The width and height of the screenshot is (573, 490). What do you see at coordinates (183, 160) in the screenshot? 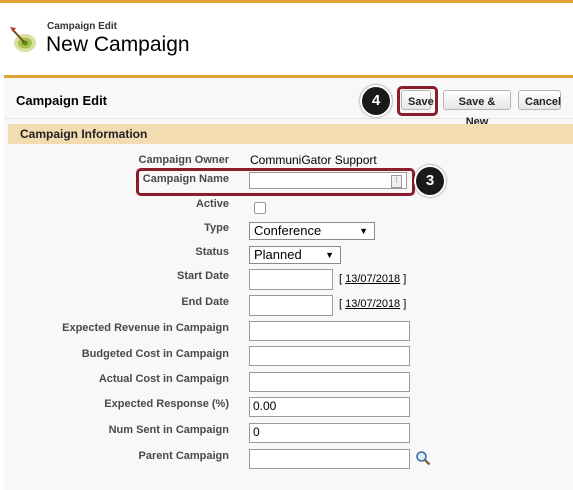
I see `campaign-owner-label: Campaign Owner` at bounding box center [183, 160].